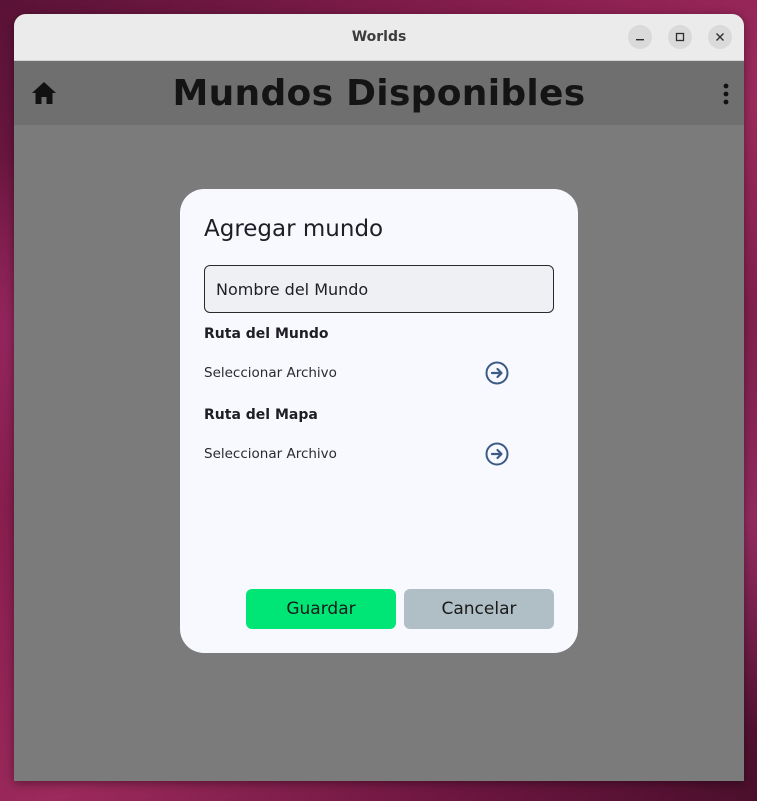 Image resolution: width=757 pixels, height=801 pixels. Describe the element at coordinates (726, 94) in the screenshot. I see `more-vert-icon` at that location.